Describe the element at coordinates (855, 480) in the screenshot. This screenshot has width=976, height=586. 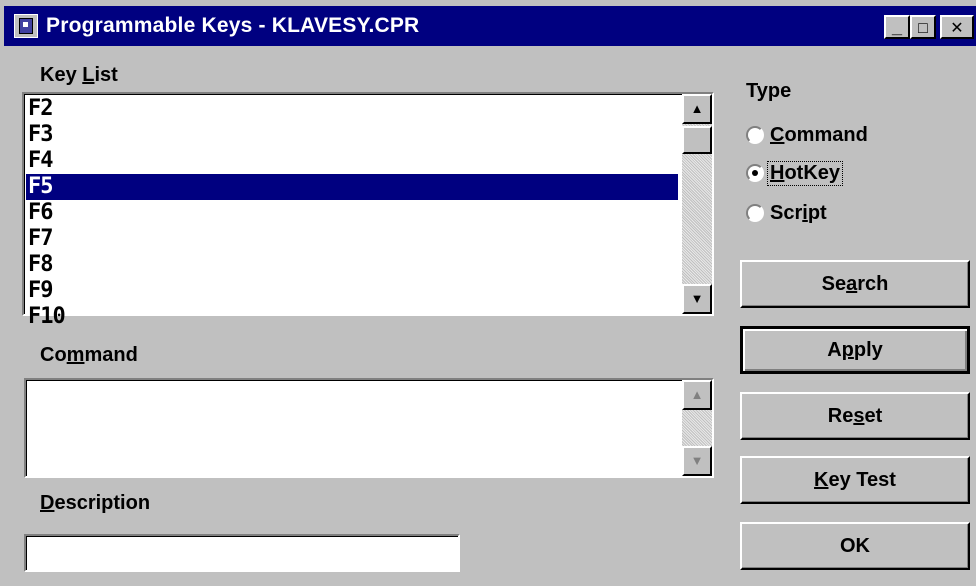
I see `key-test-button: Key Test` at that location.